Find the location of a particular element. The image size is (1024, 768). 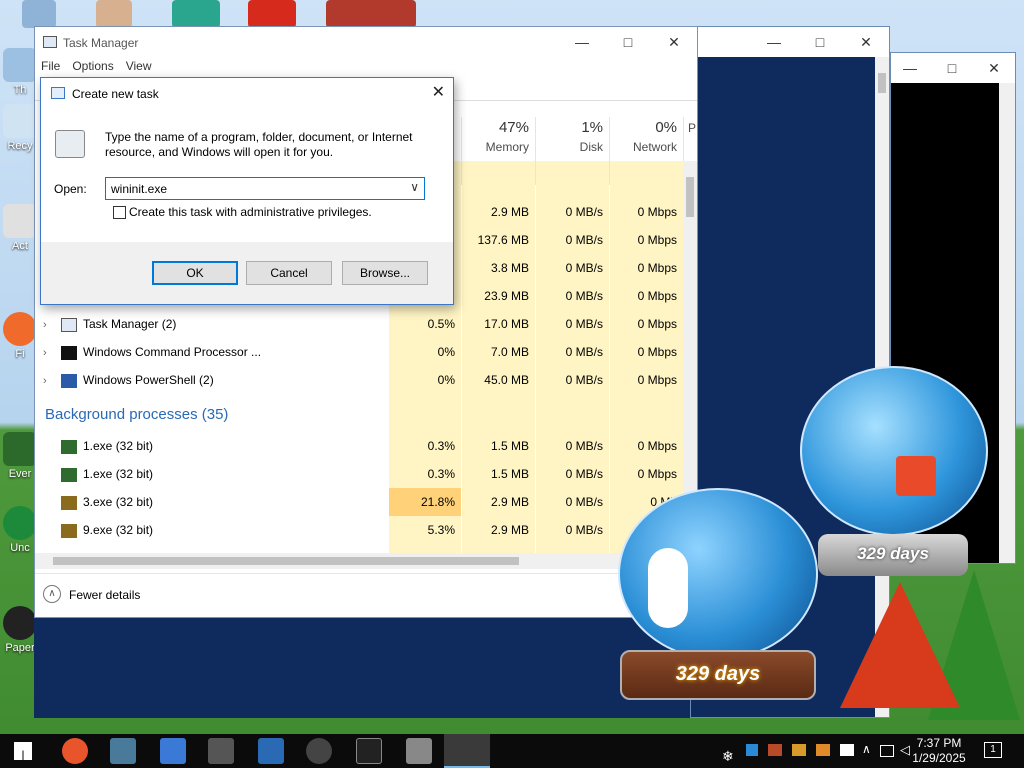

clock-time: 7:37 PM is located at coordinates (939, 743).